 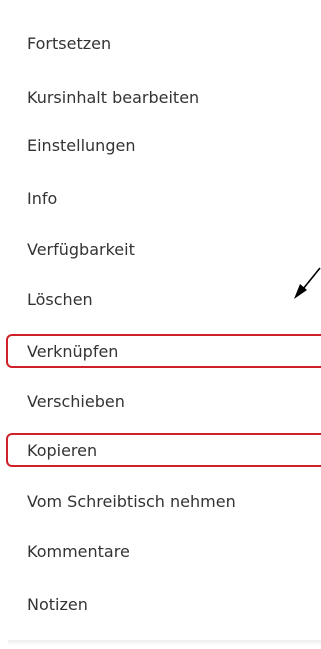 I want to click on menu-item-vom-schreibtisch-nehmen: Vom Schreibtisch nehmen, so click(x=131, y=502).